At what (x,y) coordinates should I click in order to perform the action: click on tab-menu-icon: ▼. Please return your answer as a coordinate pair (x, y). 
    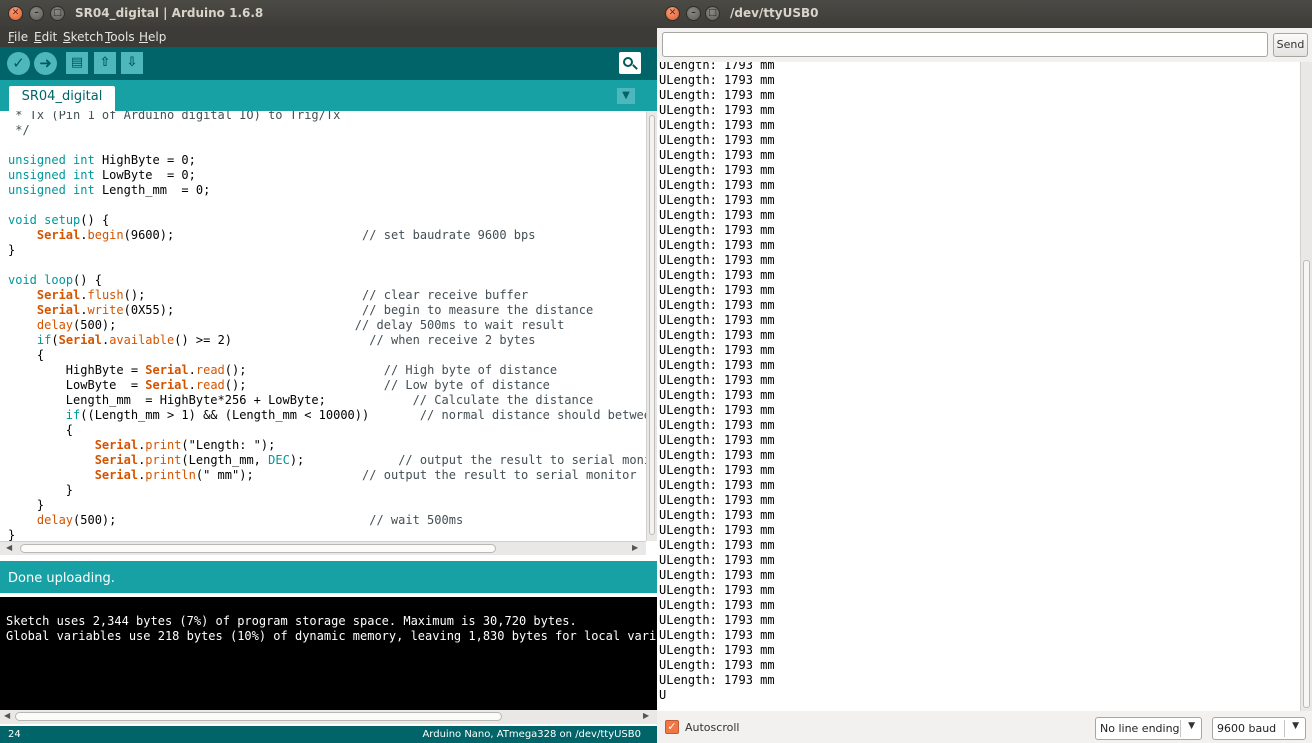
    Looking at the image, I should click on (626, 96).